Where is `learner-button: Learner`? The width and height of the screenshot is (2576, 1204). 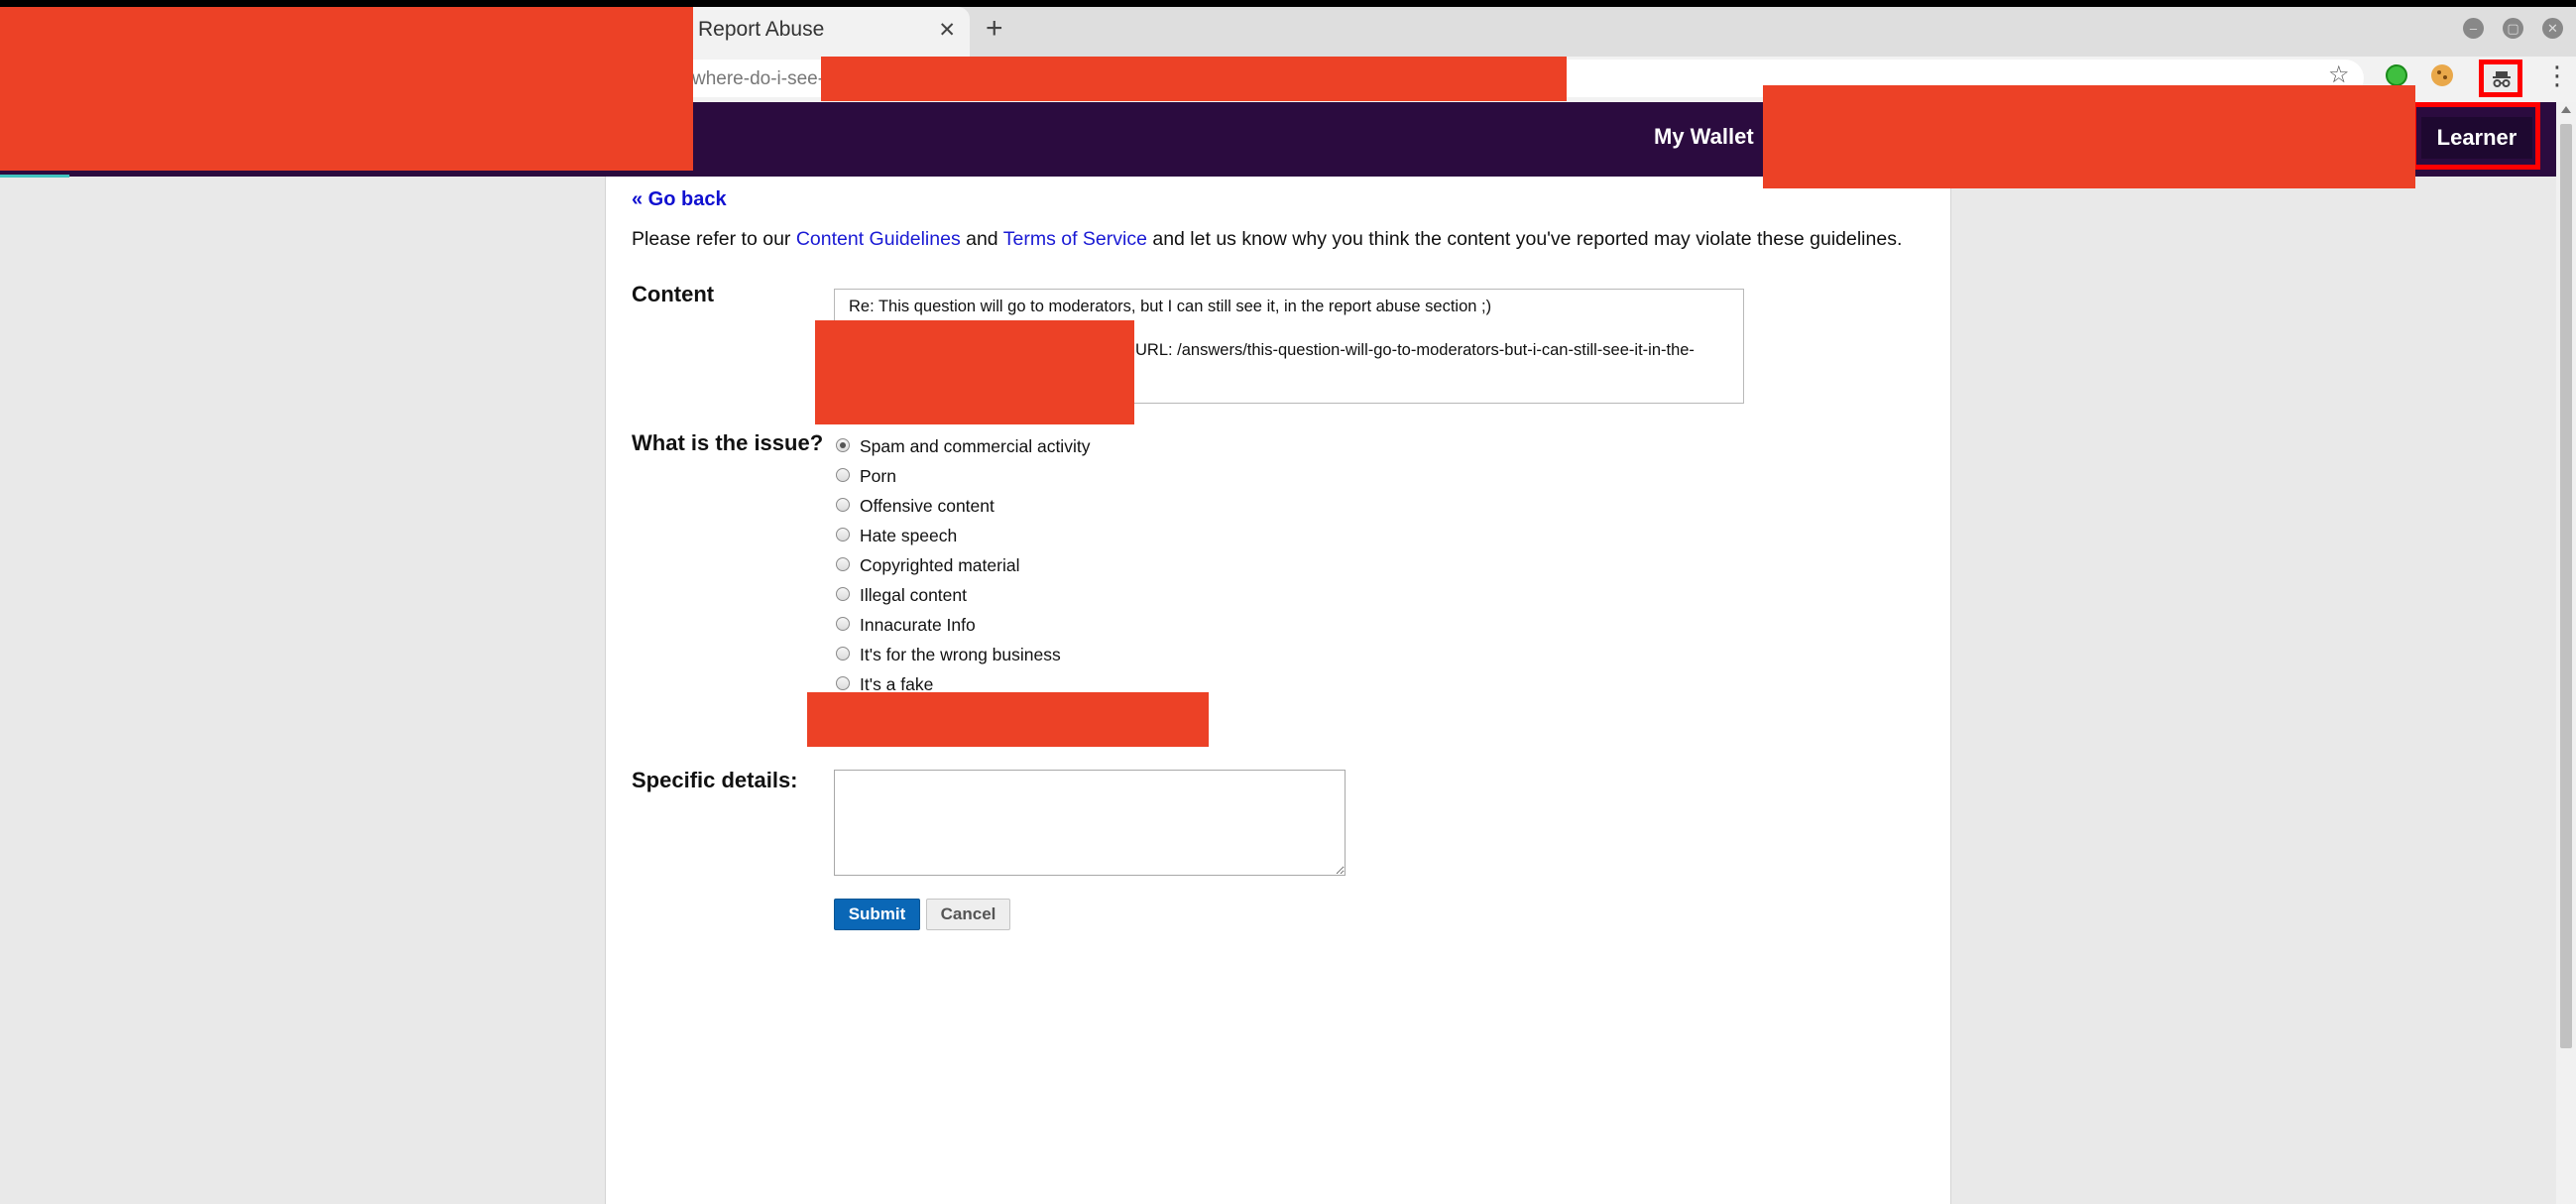
learner-button: Learner is located at coordinates (2476, 138).